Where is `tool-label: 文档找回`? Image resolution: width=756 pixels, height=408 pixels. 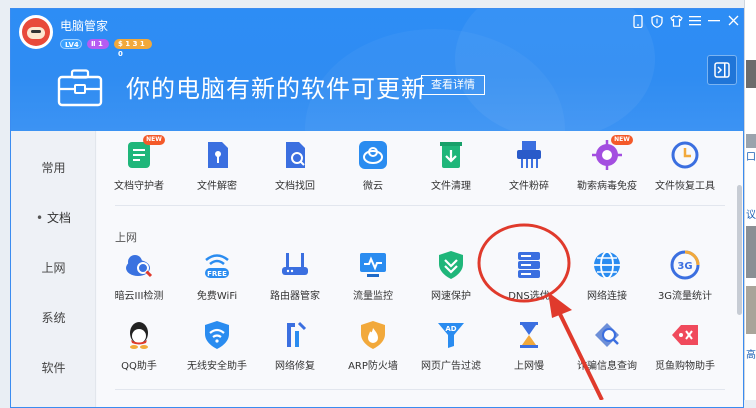 tool-label: 文档找回 is located at coordinates (295, 186).